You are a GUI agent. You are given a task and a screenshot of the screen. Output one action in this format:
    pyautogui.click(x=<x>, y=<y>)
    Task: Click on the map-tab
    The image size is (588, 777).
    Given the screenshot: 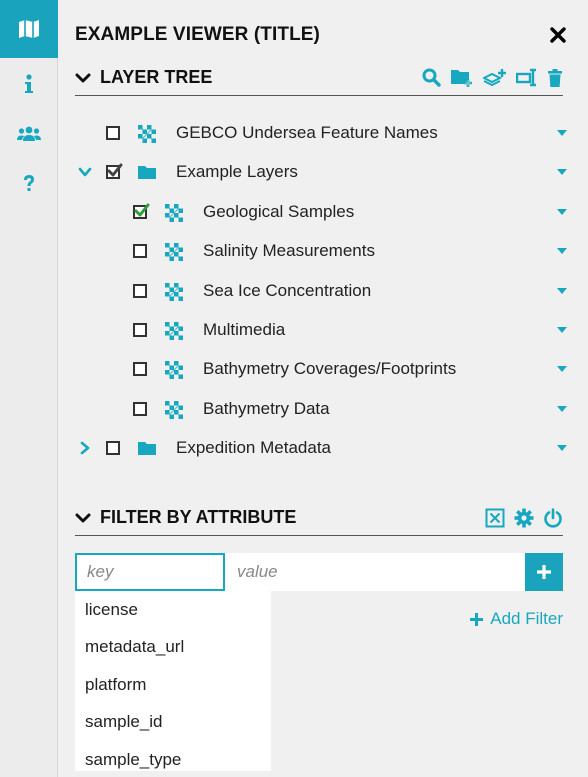 What is the action you would take?
    pyautogui.click(x=29, y=29)
    